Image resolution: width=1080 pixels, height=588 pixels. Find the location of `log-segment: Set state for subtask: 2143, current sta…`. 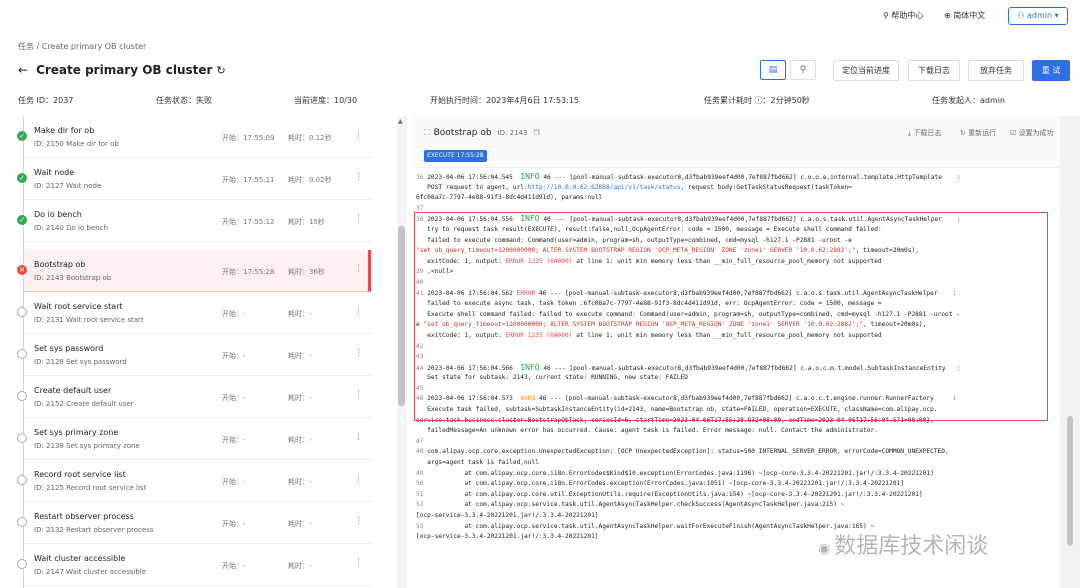

log-segment: Set state for subtask: 2143, current sta… is located at coordinates (552, 378).